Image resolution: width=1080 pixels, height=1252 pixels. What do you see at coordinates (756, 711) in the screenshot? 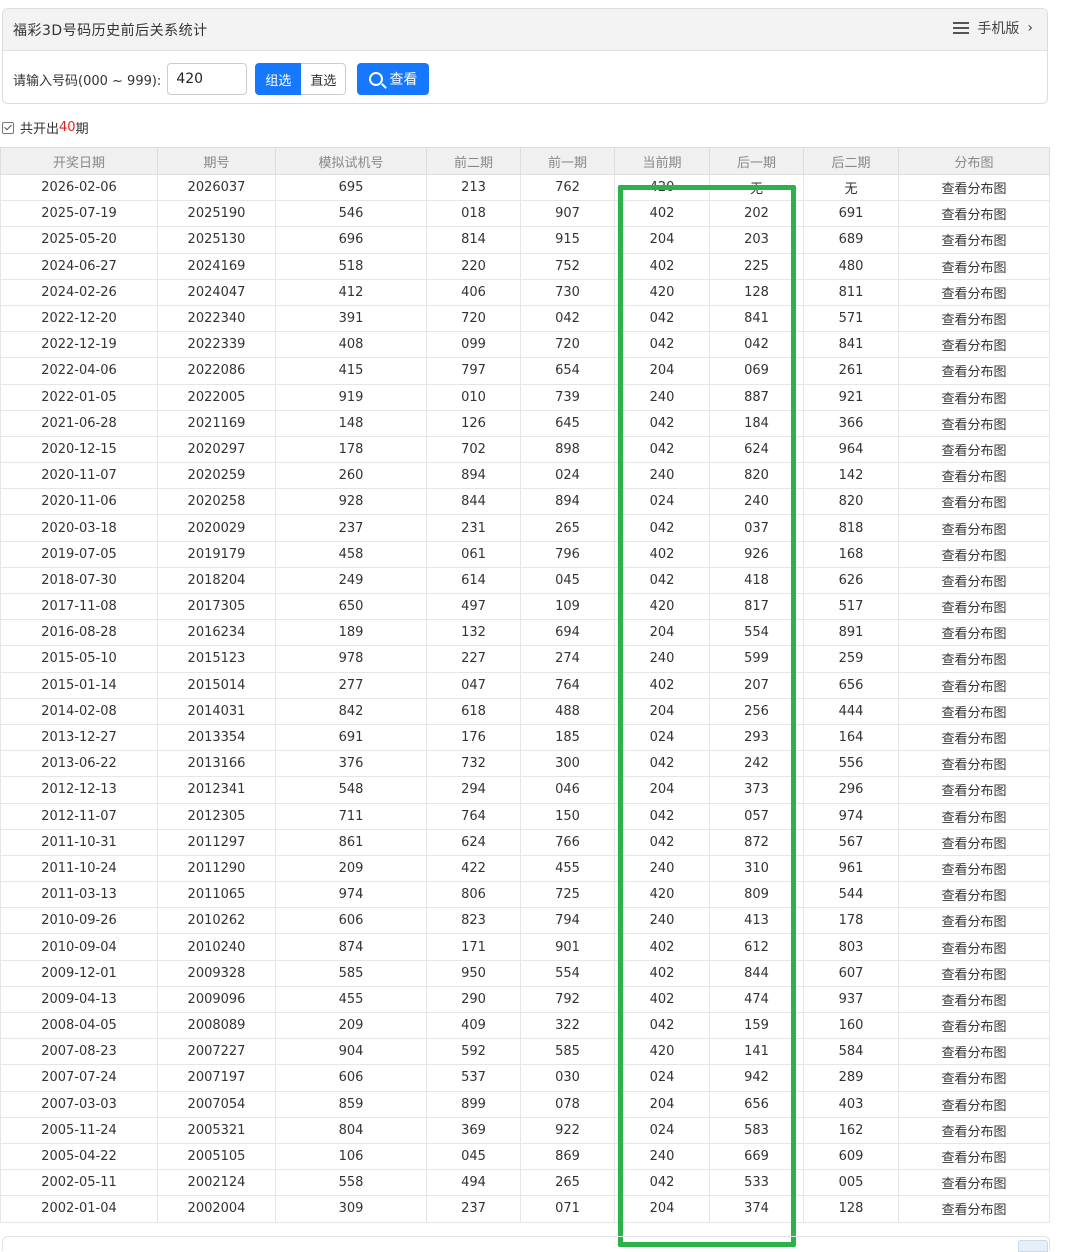
I see `table-cell: 256` at bounding box center [756, 711].